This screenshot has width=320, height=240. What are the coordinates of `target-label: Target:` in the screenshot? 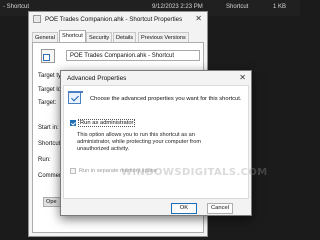 It's located at (47, 103).